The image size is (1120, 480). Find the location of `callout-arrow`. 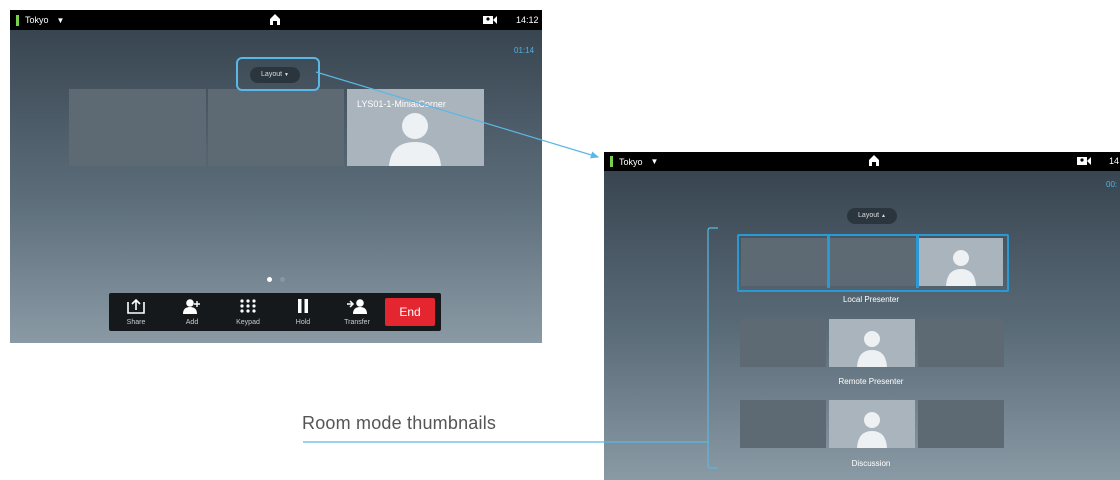

callout-arrow is located at coordinates (457, 115).